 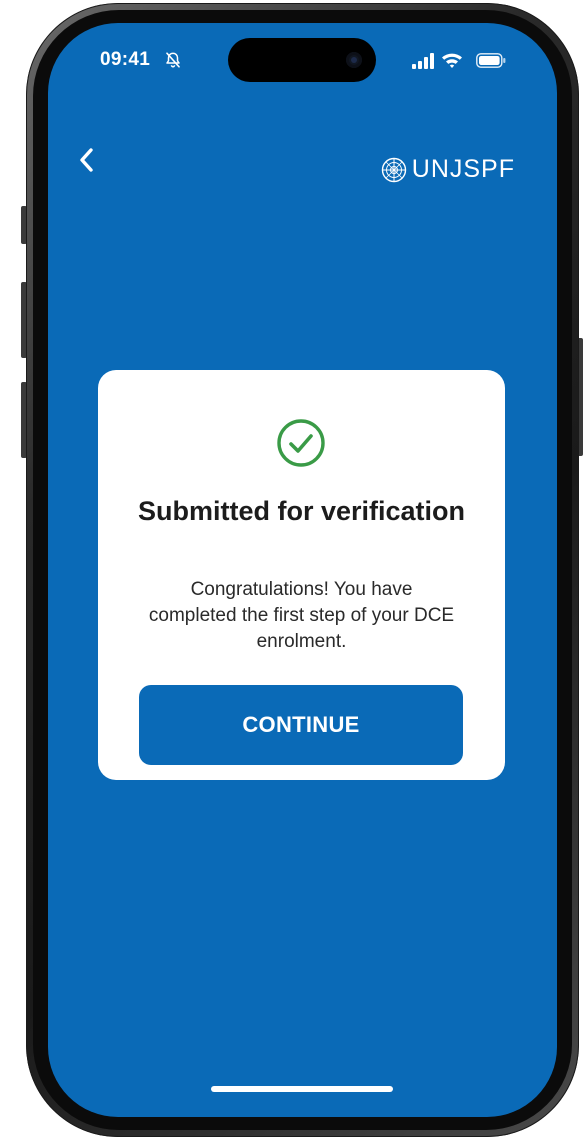 I want to click on signal-icon, so click(x=423, y=61).